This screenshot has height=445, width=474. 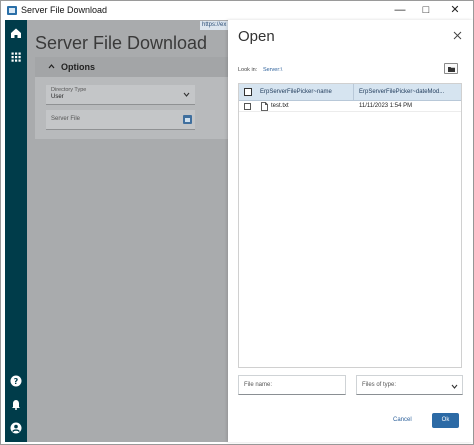 What do you see at coordinates (133, 67) in the screenshot?
I see `options-header: Options` at bounding box center [133, 67].